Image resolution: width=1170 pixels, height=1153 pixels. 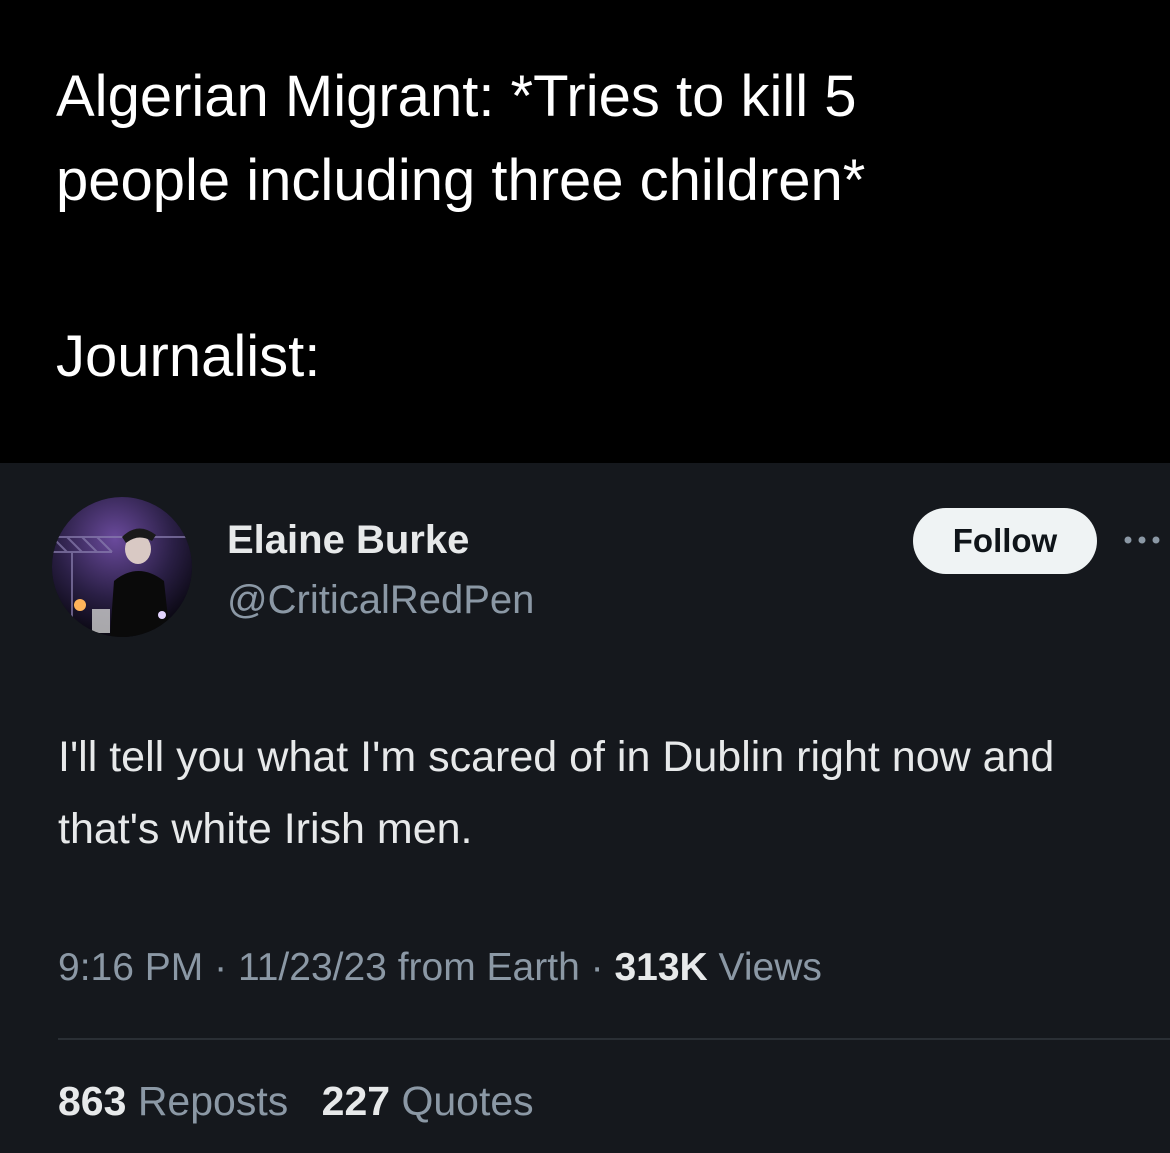 What do you see at coordinates (92, 1101) in the screenshot?
I see `reposts-count: 863` at bounding box center [92, 1101].